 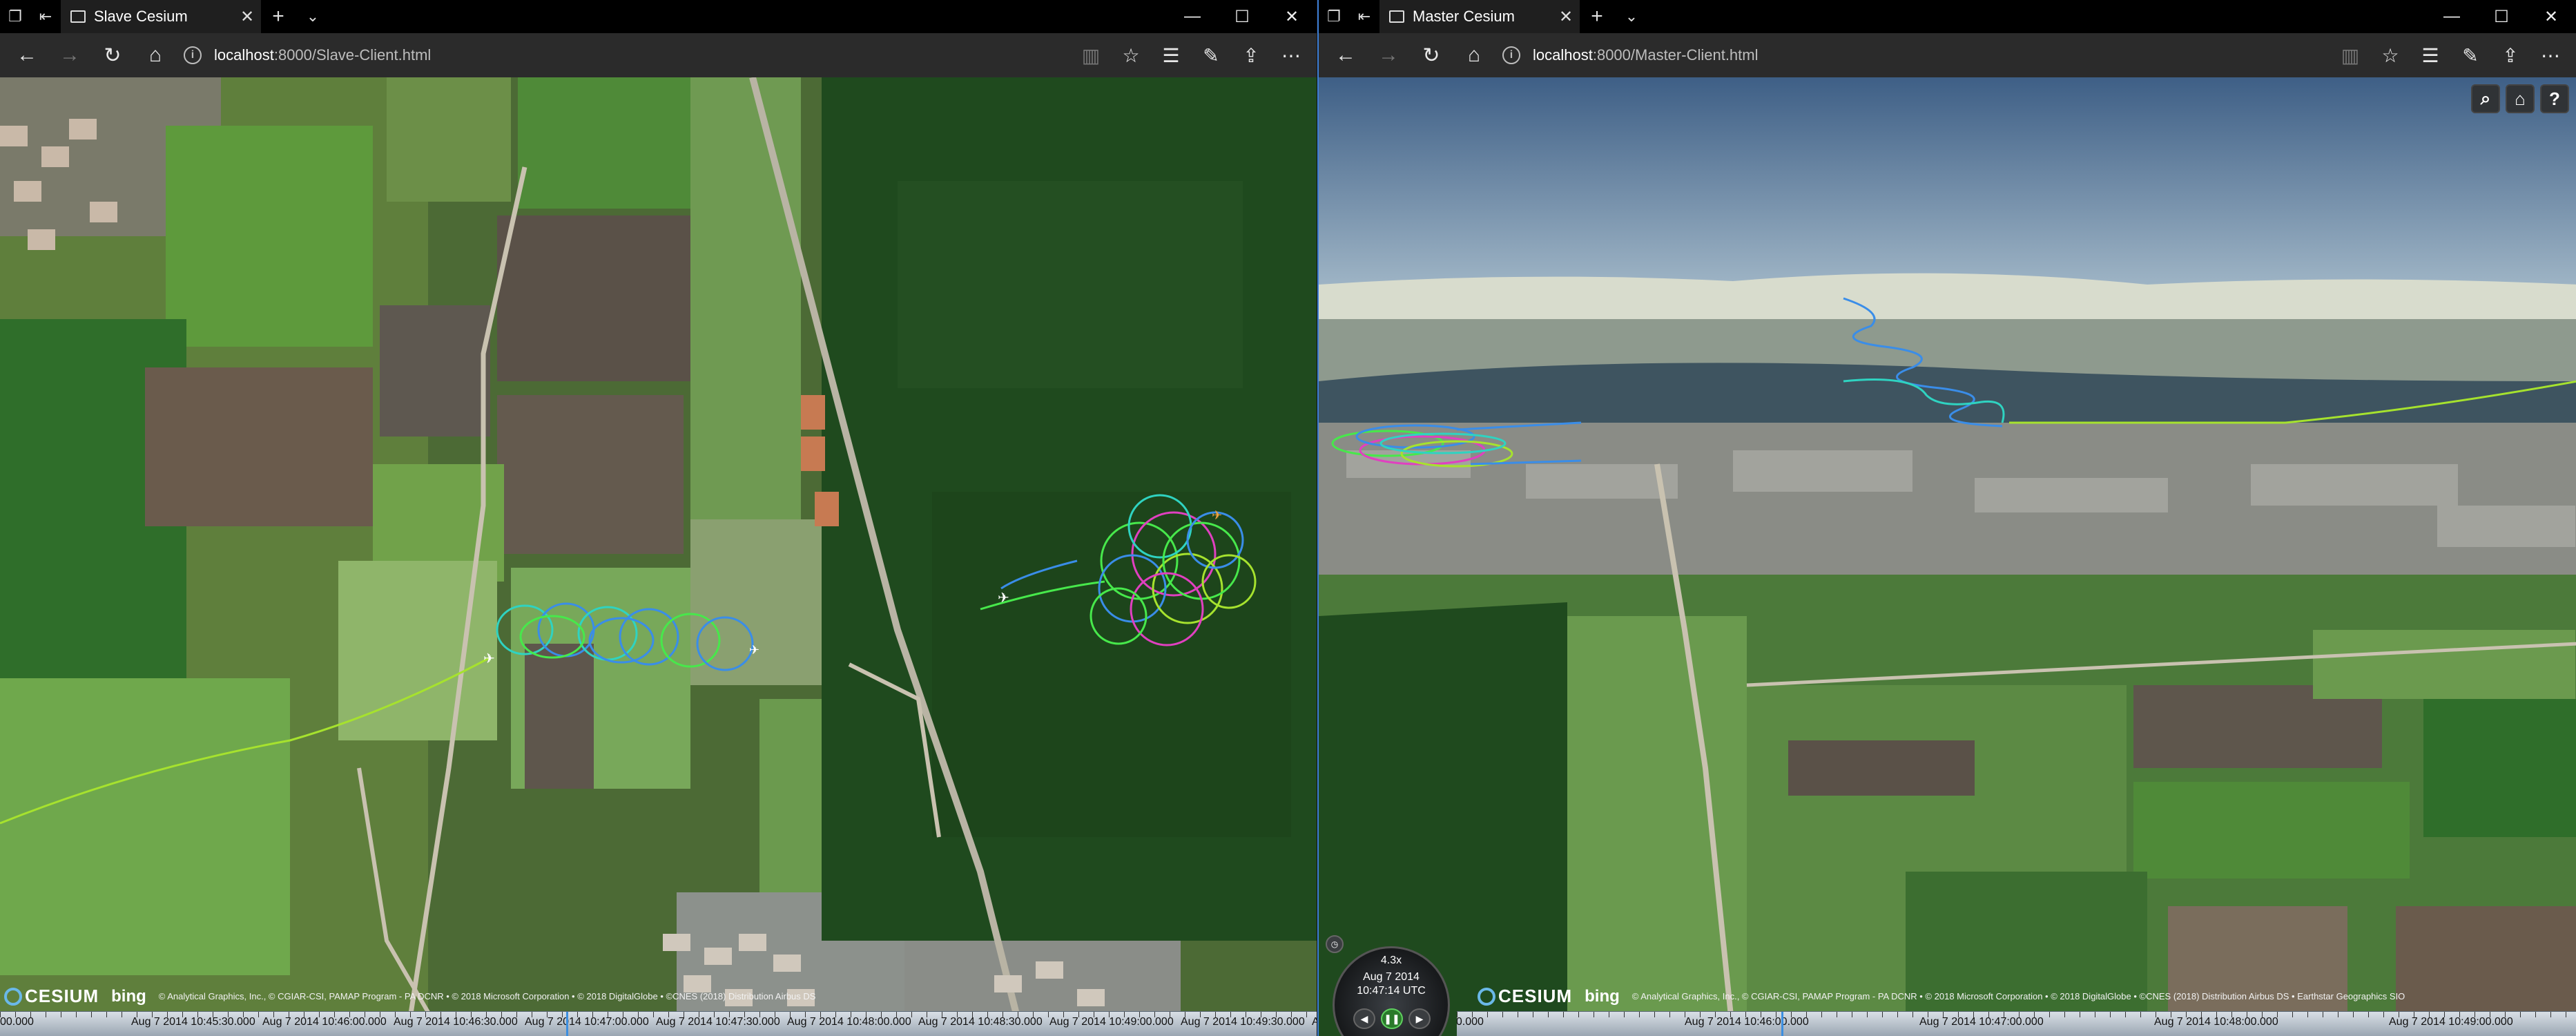 What do you see at coordinates (1947, 16) in the screenshot?
I see `tab-bar: ❐ ⇤ Master Cesium ✕ + ⌄ — ☐ ✕` at bounding box center [1947, 16].